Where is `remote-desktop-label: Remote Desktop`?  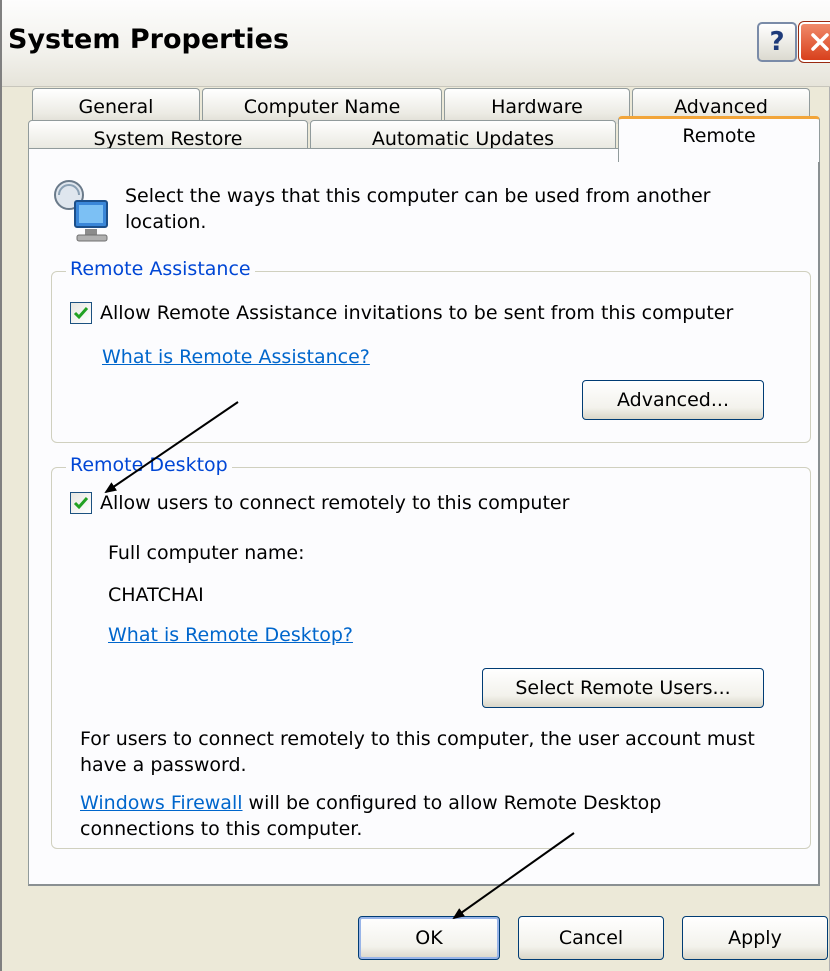 remote-desktop-label: Remote Desktop is located at coordinates (149, 465).